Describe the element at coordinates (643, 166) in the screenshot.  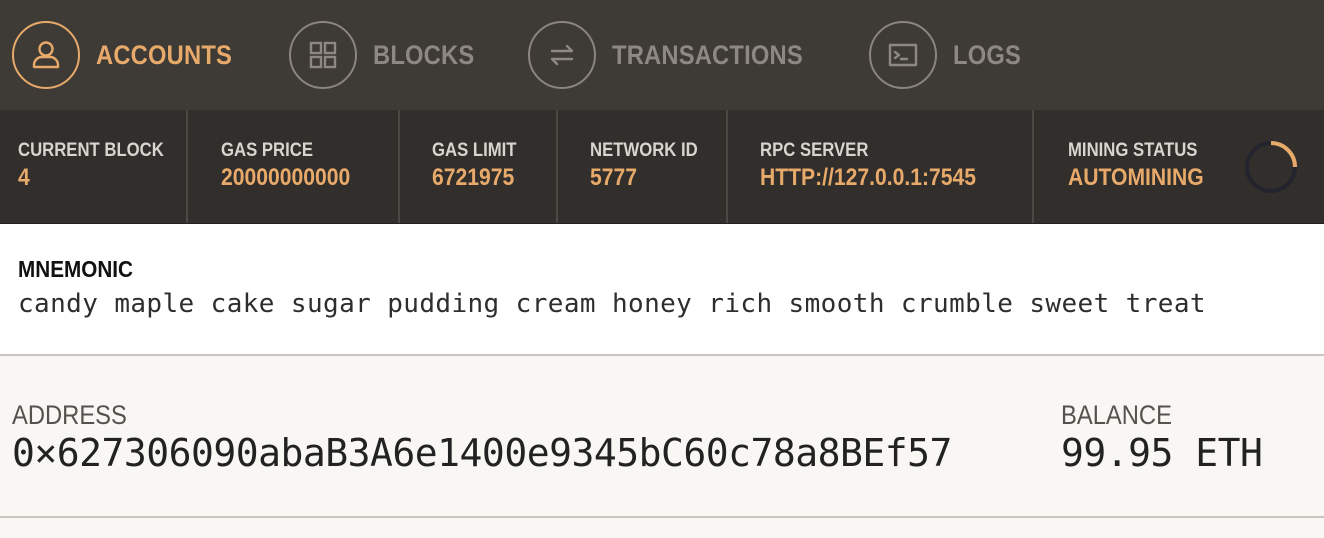
I see `stat-network-id: NETWORK ID 5777` at that location.